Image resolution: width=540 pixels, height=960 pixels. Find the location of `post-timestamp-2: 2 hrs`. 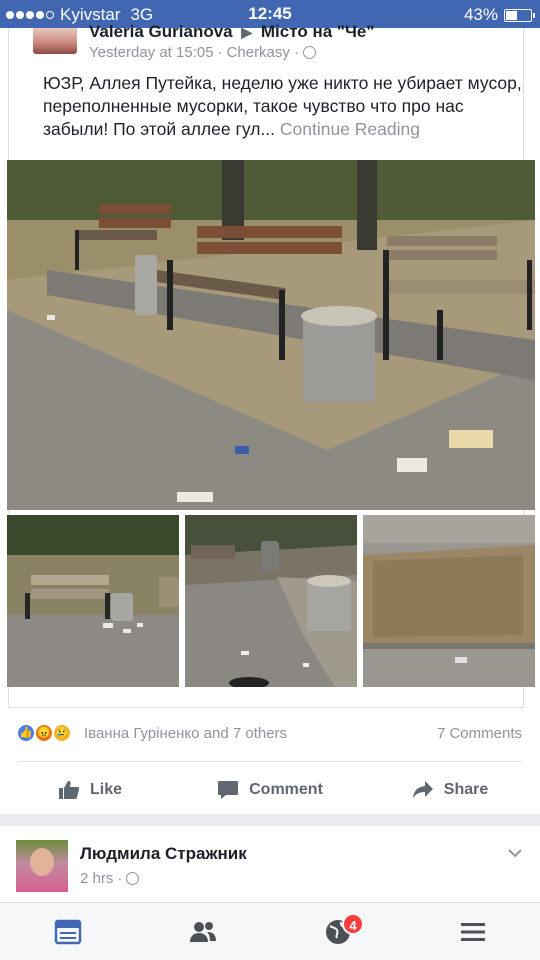

post-timestamp-2: 2 hrs is located at coordinates (96, 878).